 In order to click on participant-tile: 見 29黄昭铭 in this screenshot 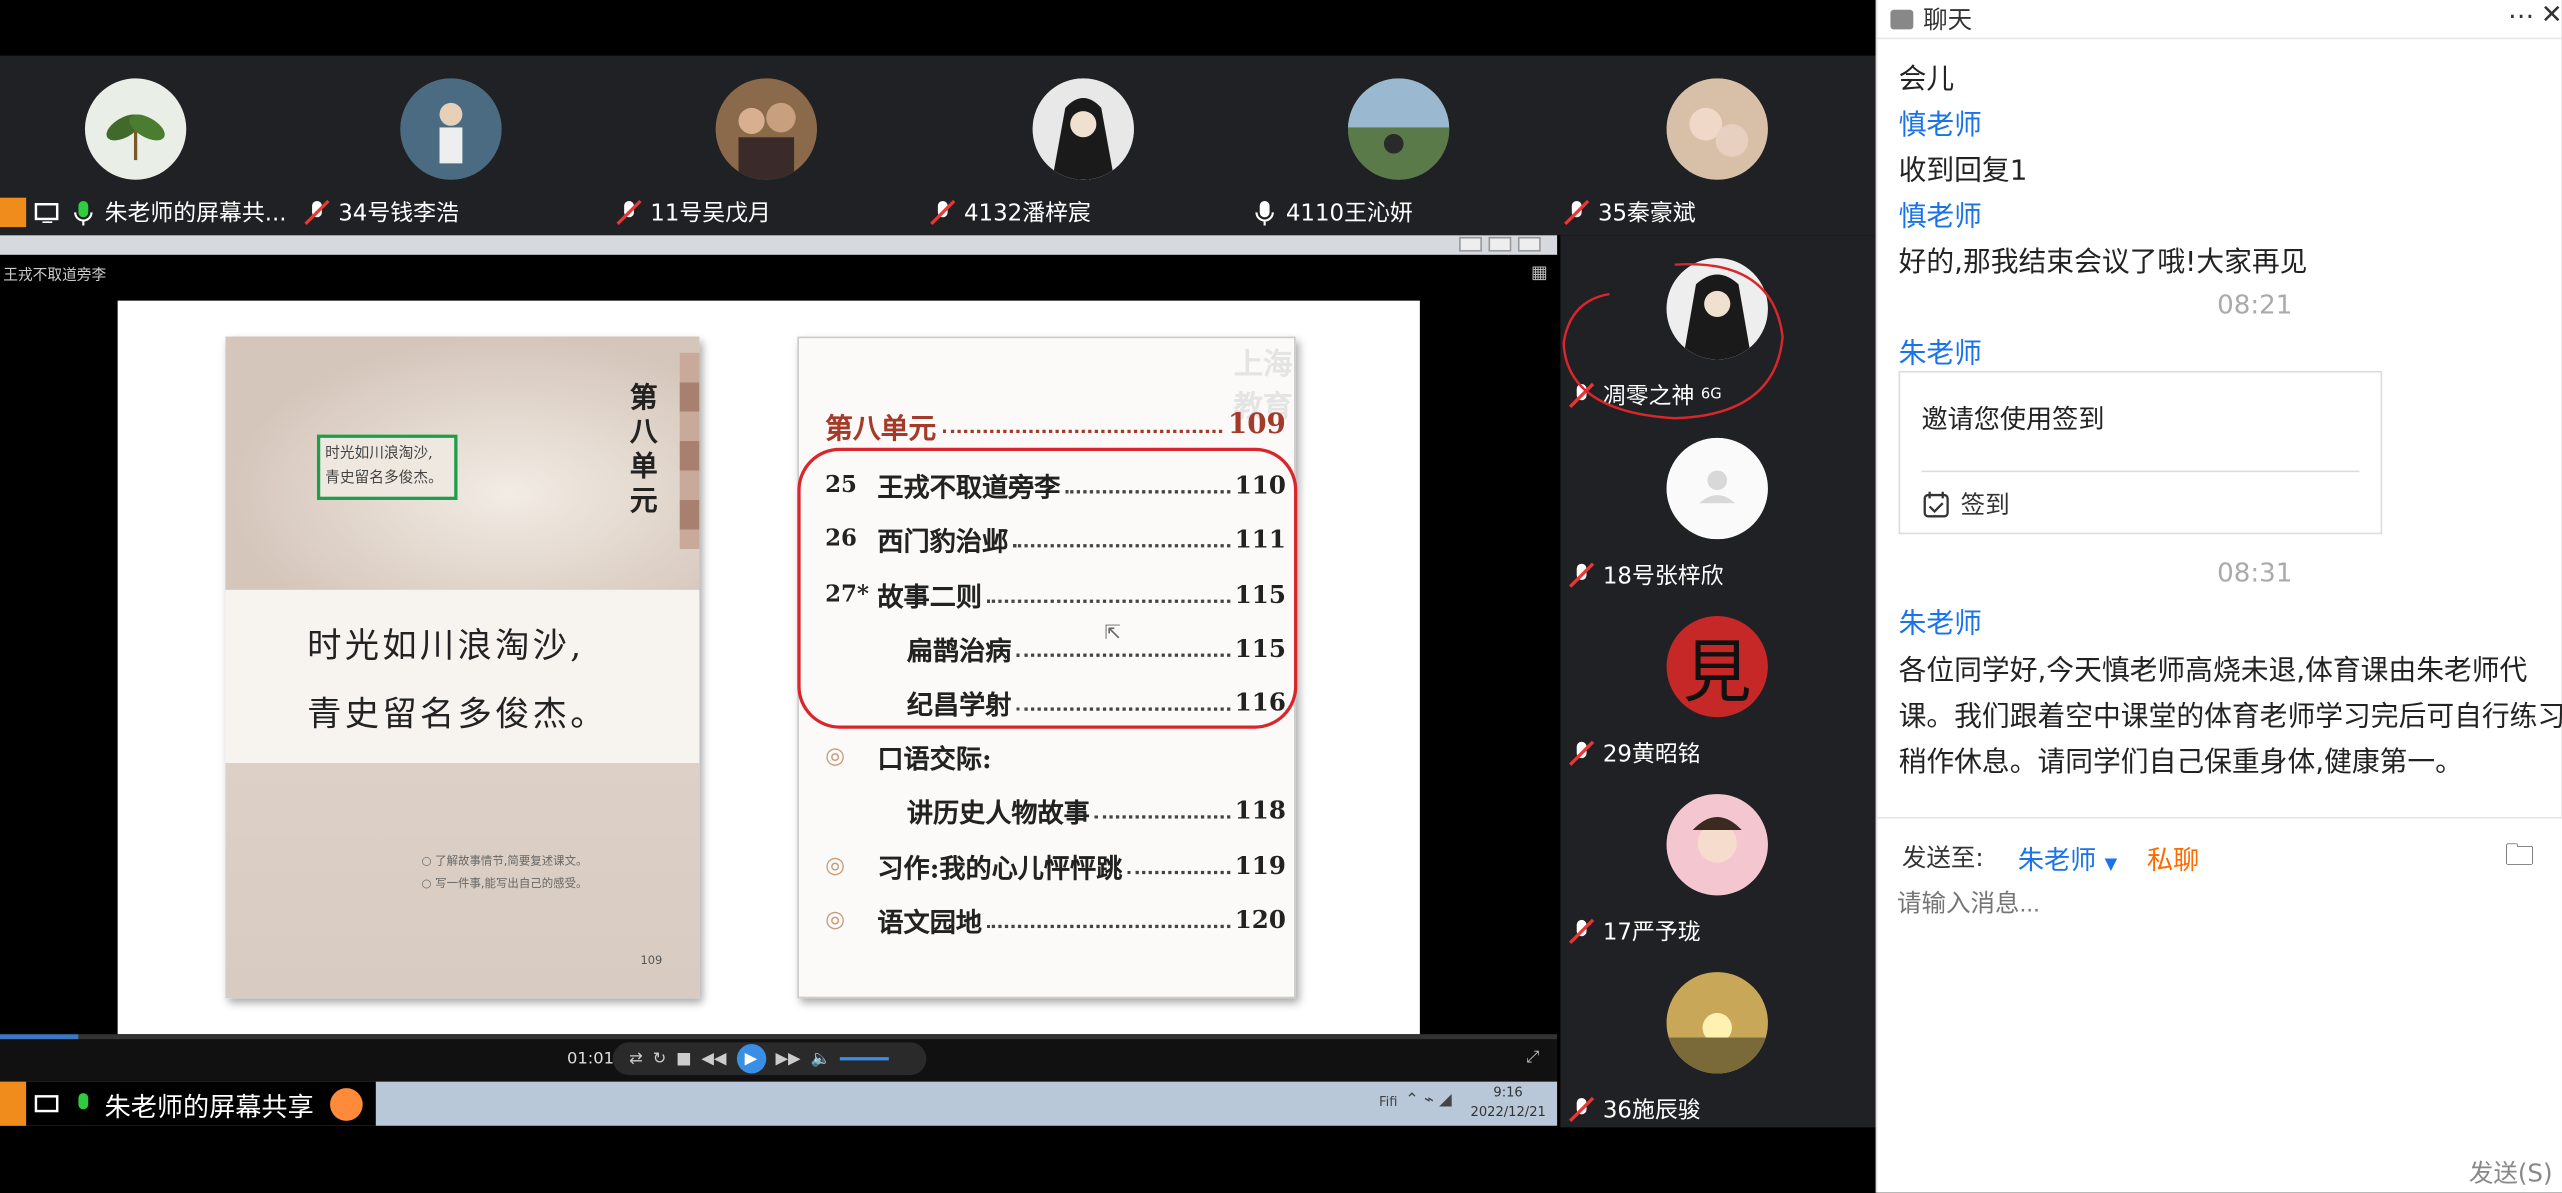, I will do `click(1717, 697)`.